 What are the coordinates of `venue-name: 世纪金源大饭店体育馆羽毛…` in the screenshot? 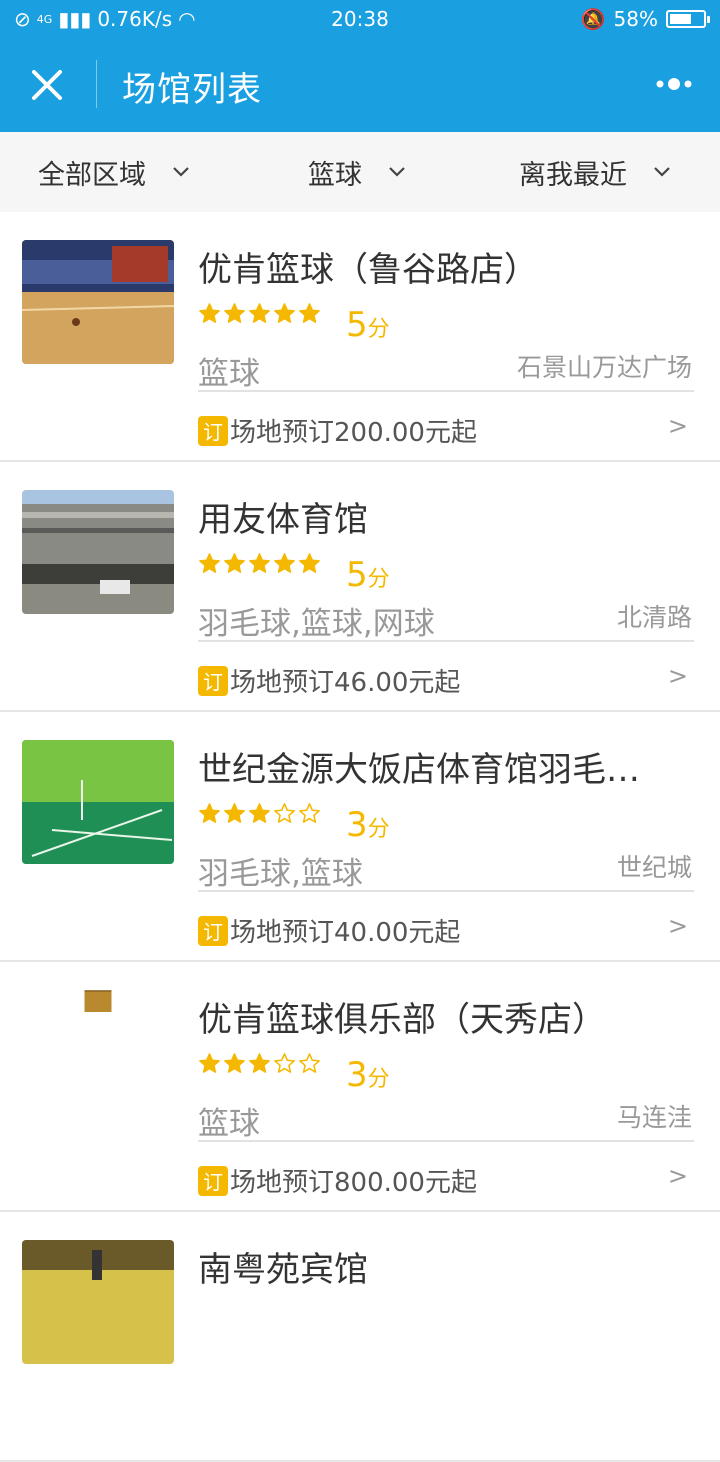 It's located at (419, 770).